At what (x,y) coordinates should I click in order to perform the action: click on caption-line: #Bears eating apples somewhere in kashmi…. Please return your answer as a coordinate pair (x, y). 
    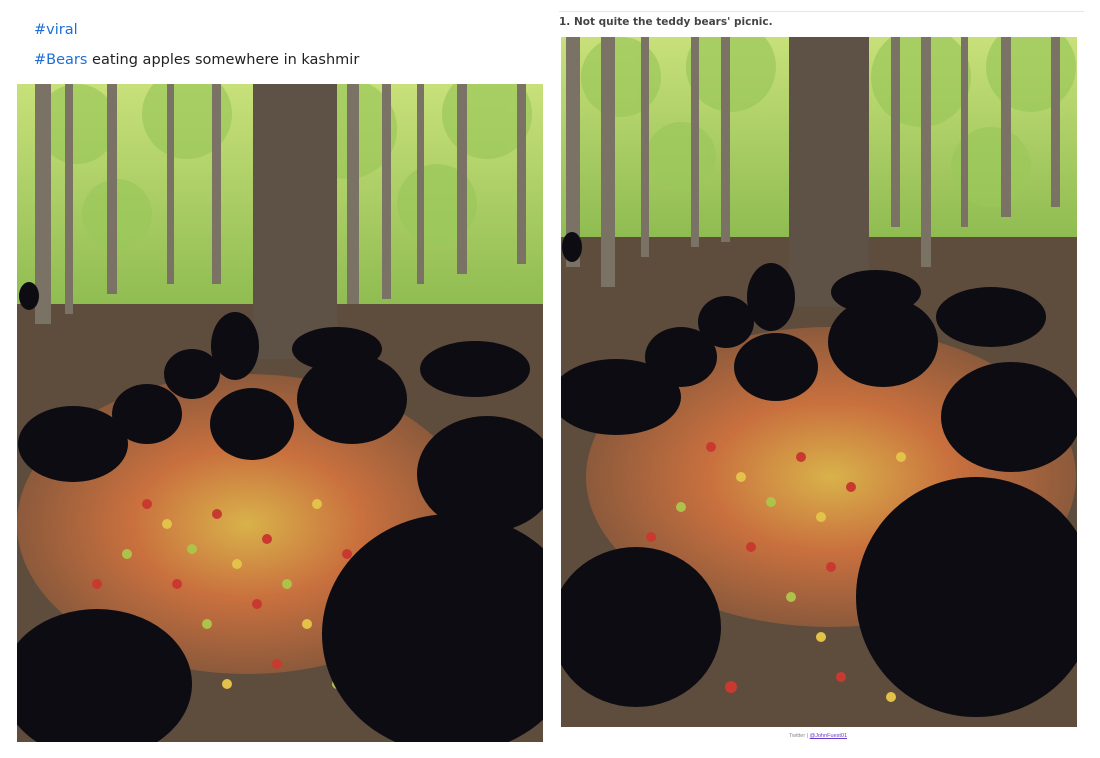
    Looking at the image, I should click on (196, 60).